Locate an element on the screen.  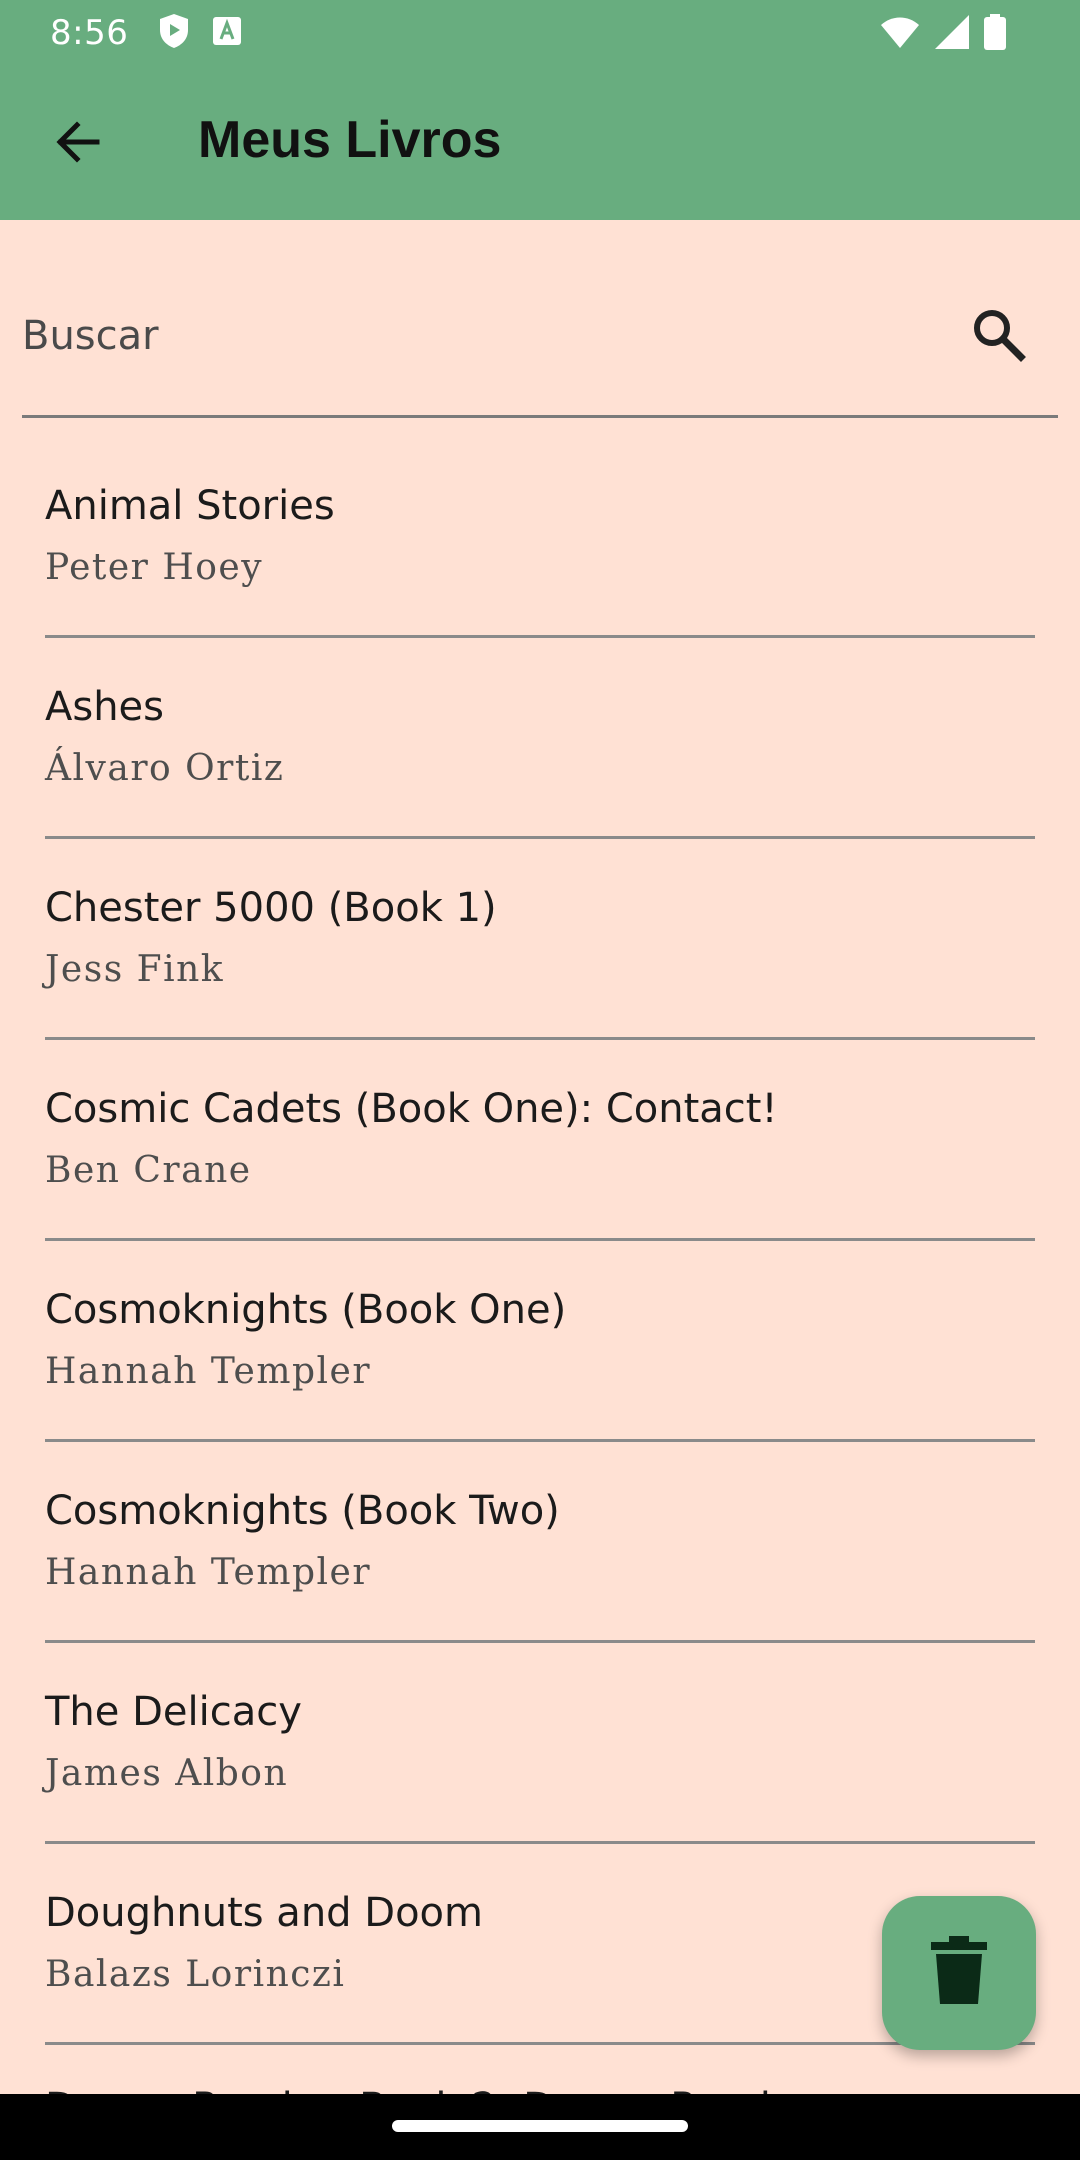
list-item: Cosmoknights (Book One) Hannah Templer is located at coordinates (540, 1341).